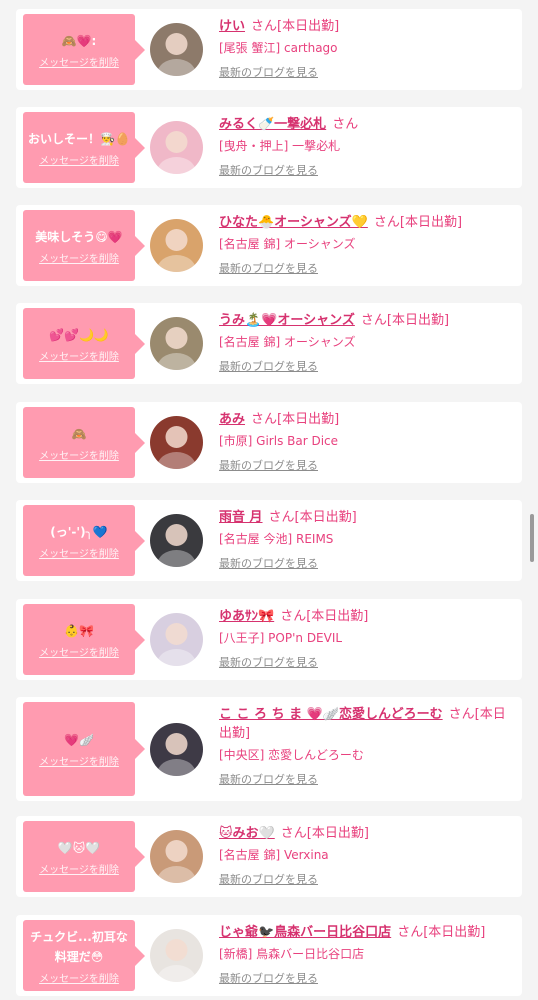  Describe the element at coordinates (364, 441) in the screenshot. I see `cast-info: あみ さん[本日出勤] [市原] Girls Bar Dice 最新のブログを見る` at that location.